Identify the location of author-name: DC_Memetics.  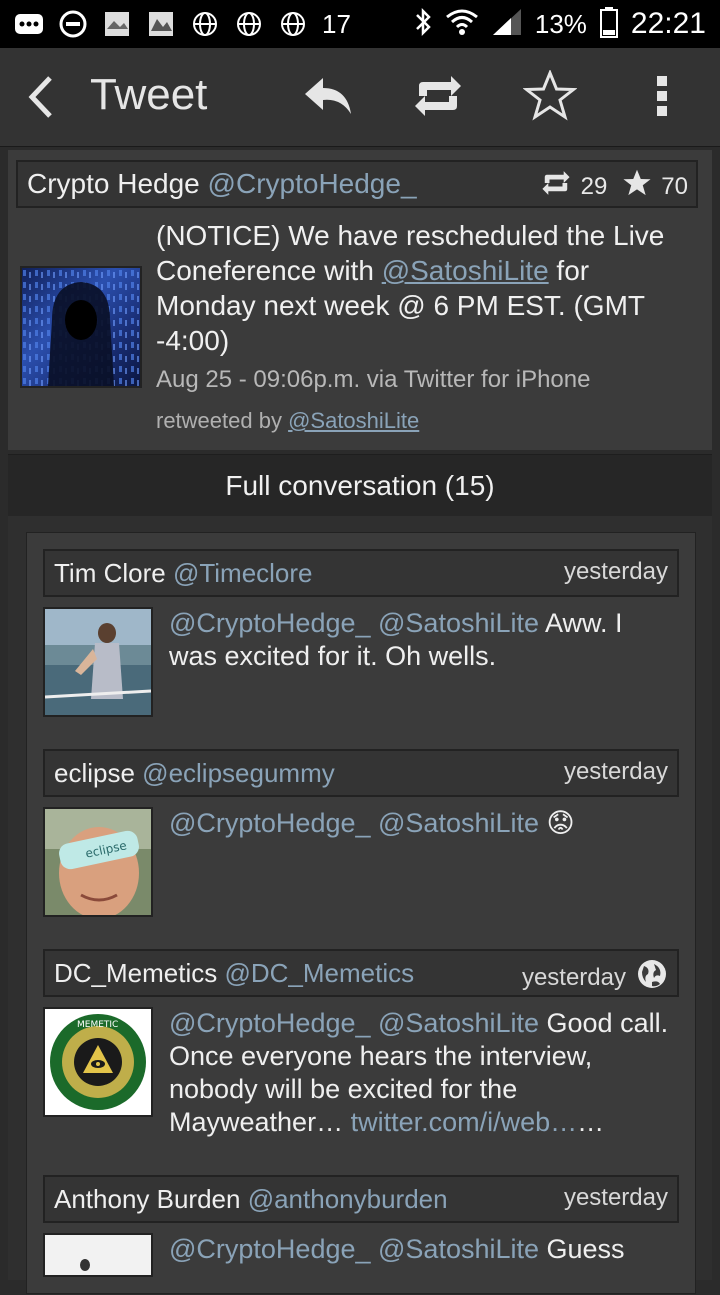
(136, 973).